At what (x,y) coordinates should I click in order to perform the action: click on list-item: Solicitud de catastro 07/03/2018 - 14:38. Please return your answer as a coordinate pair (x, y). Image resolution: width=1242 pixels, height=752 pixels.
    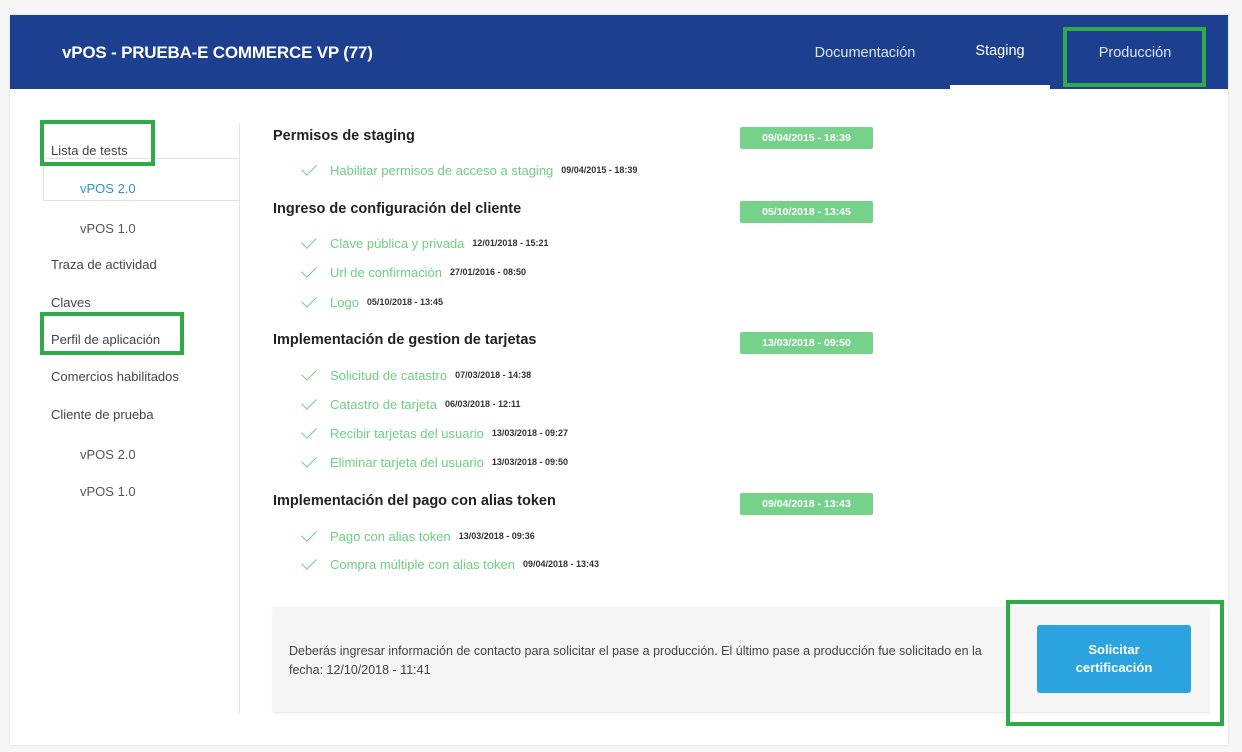
    Looking at the image, I should click on (416, 374).